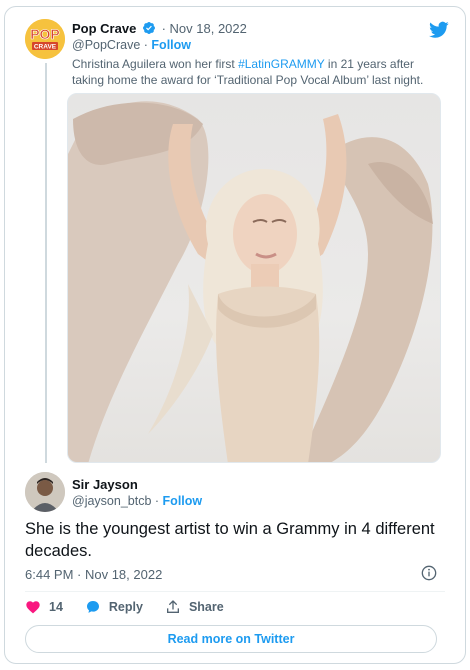 The image size is (470, 670). I want to click on popcrave-logo-icon: POP CRAVE, so click(45, 39).